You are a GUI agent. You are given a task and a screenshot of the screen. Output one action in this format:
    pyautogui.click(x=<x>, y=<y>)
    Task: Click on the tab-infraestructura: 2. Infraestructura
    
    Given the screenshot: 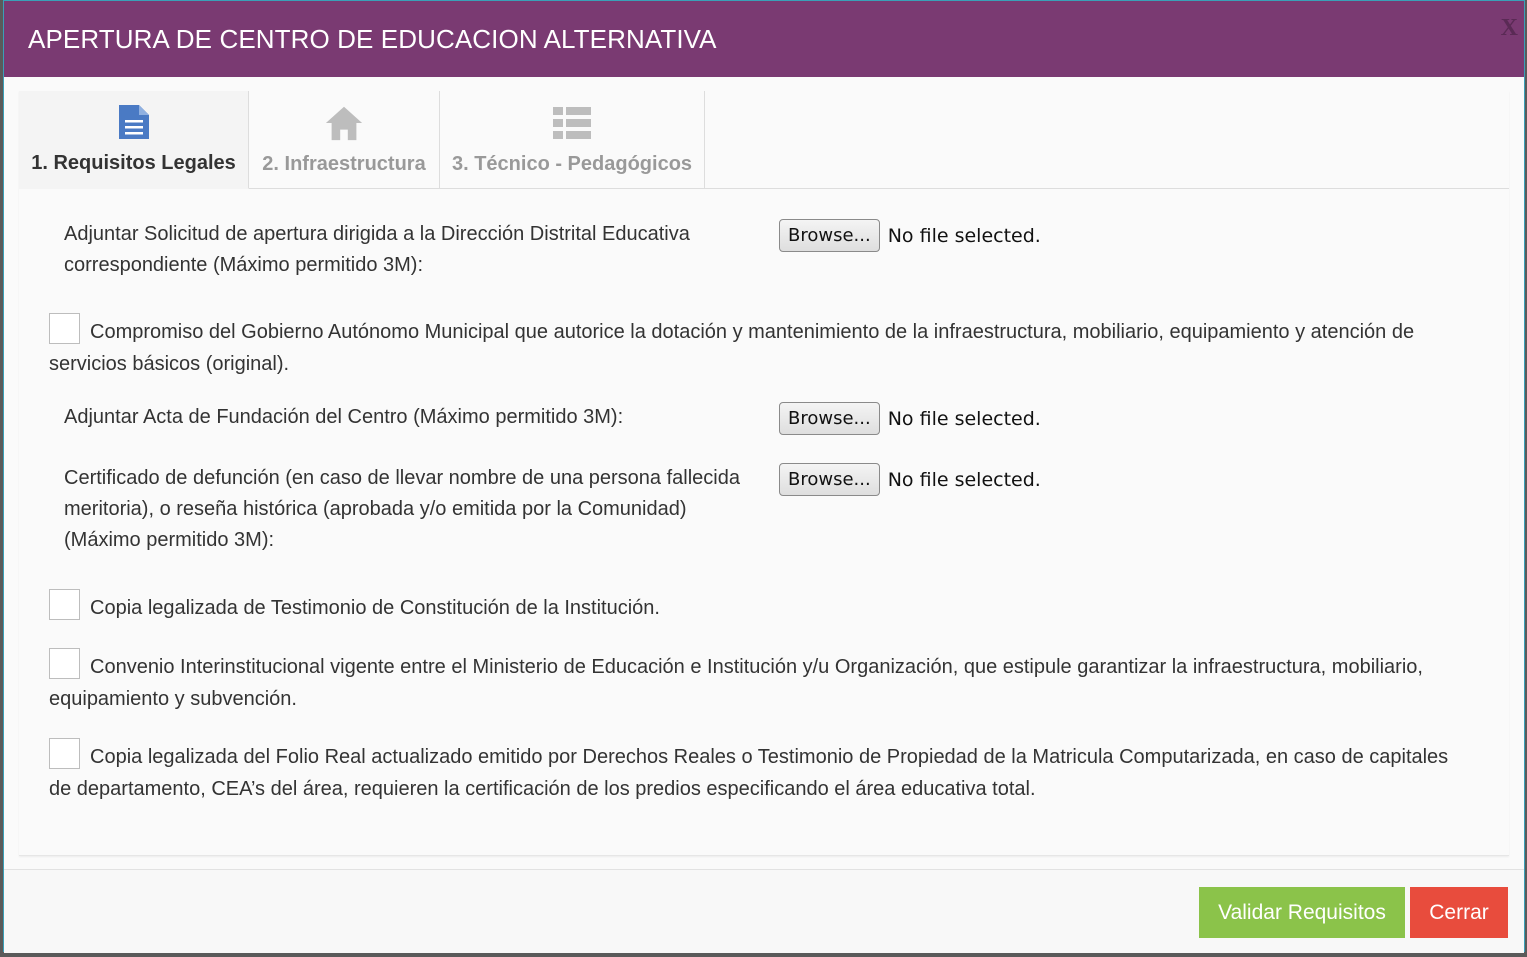 What is the action you would take?
    pyautogui.click(x=344, y=140)
    